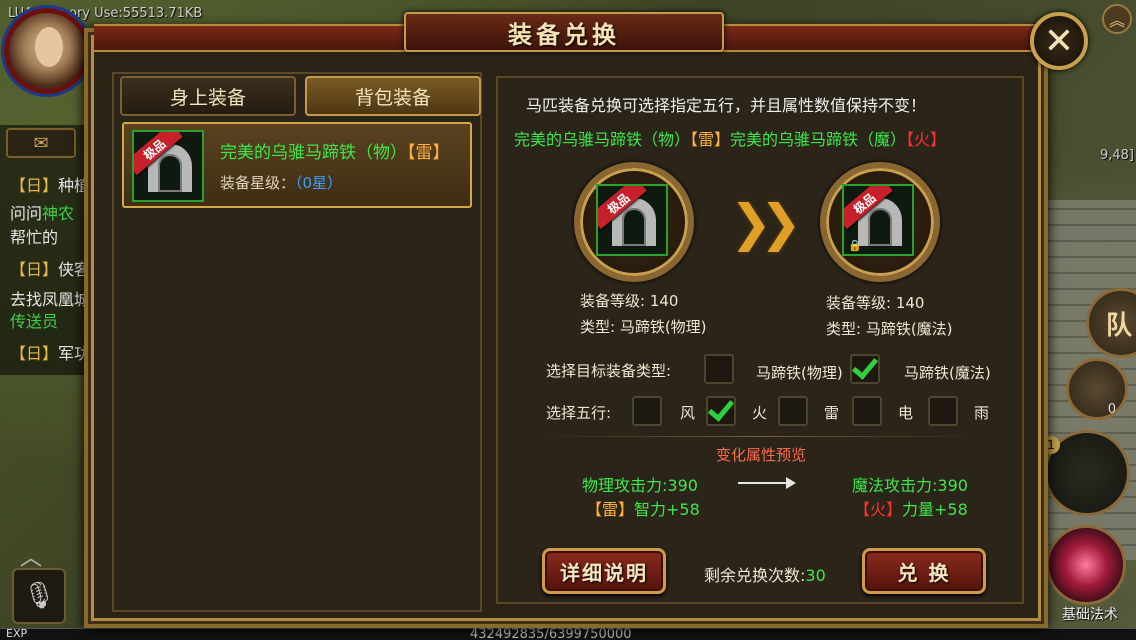 The height and width of the screenshot is (640, 1136). Describe the element at coordinates (1097, 389) in the screenshot. I see `potion-icon` at that location.